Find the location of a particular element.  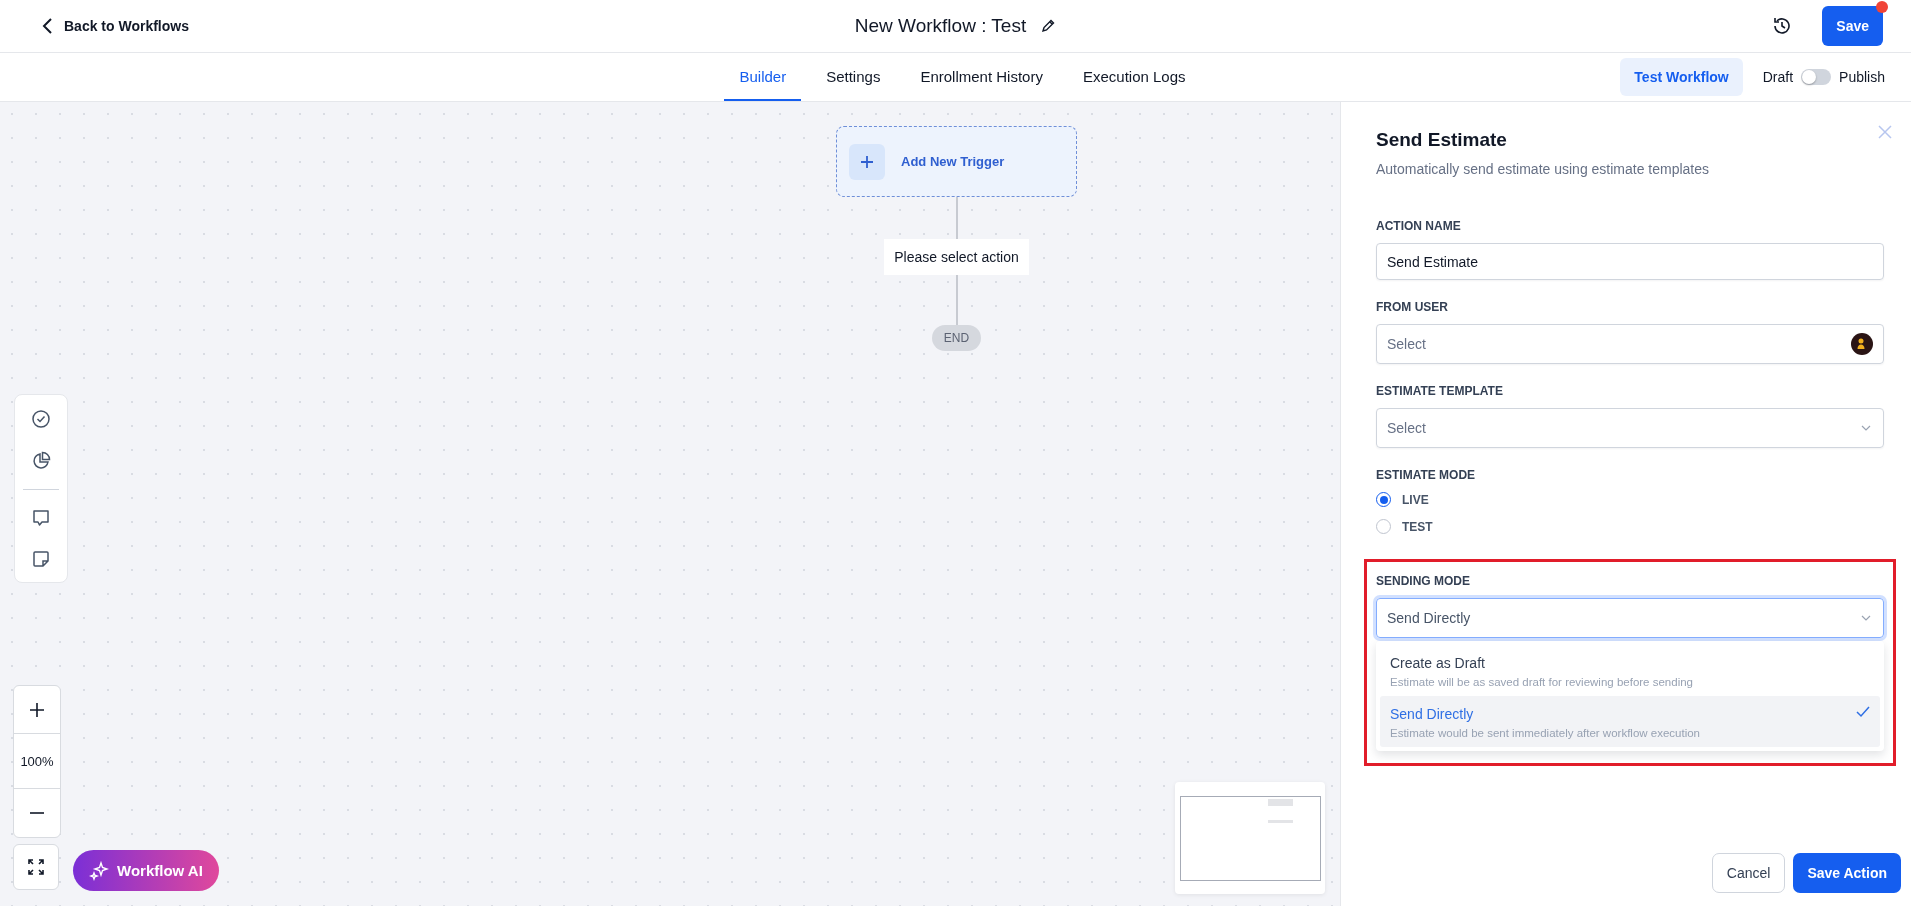

user-select-field: Select is located at coordinates (1630, 344).